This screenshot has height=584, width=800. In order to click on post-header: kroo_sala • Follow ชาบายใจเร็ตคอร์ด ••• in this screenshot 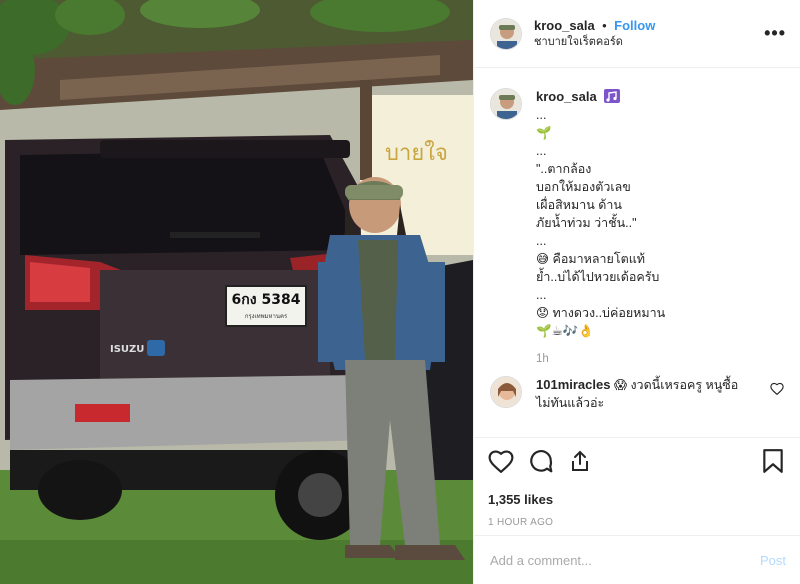, I will do `click(637, 34)`.